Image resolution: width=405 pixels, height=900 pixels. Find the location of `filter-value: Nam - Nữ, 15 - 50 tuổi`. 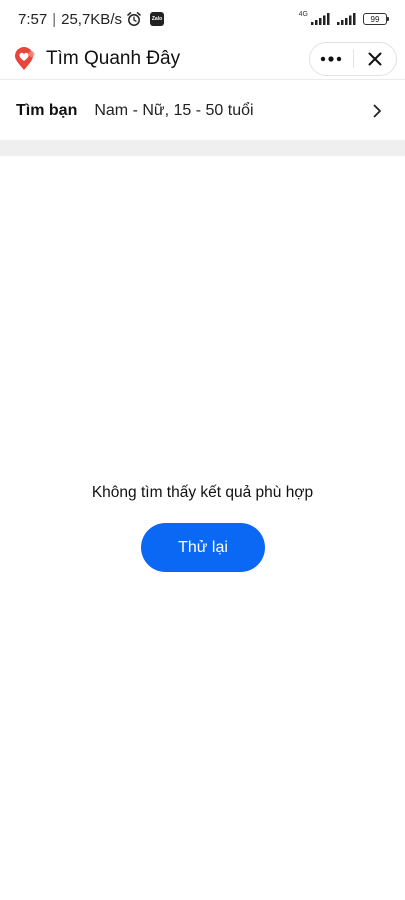

filter-value: Nam - Nữ, 15 - 50 tuổi is located at coordinates (174, 110).